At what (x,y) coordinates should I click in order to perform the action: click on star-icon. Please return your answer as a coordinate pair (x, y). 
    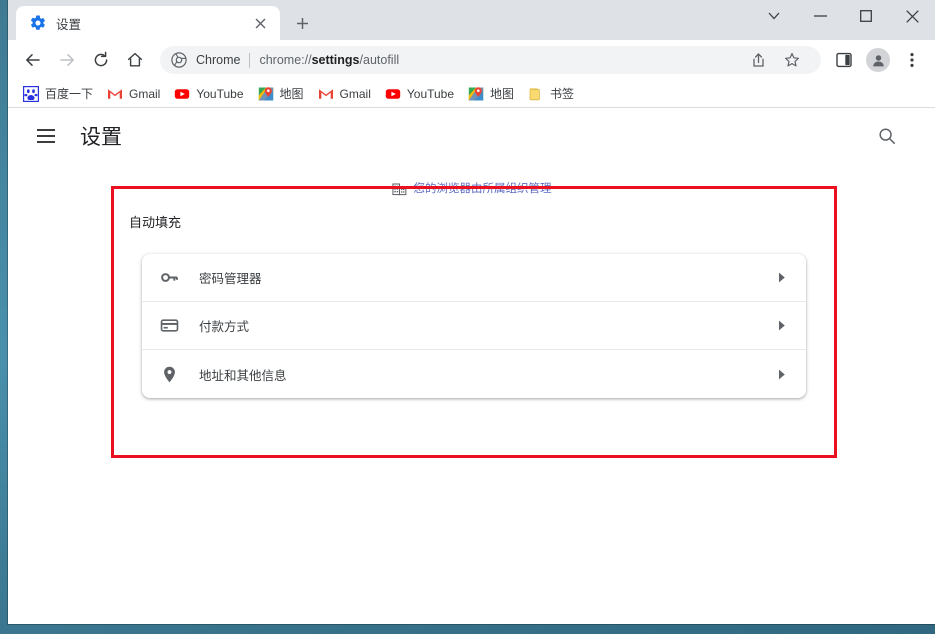
    Looking at the image, I should click on (792, 60).